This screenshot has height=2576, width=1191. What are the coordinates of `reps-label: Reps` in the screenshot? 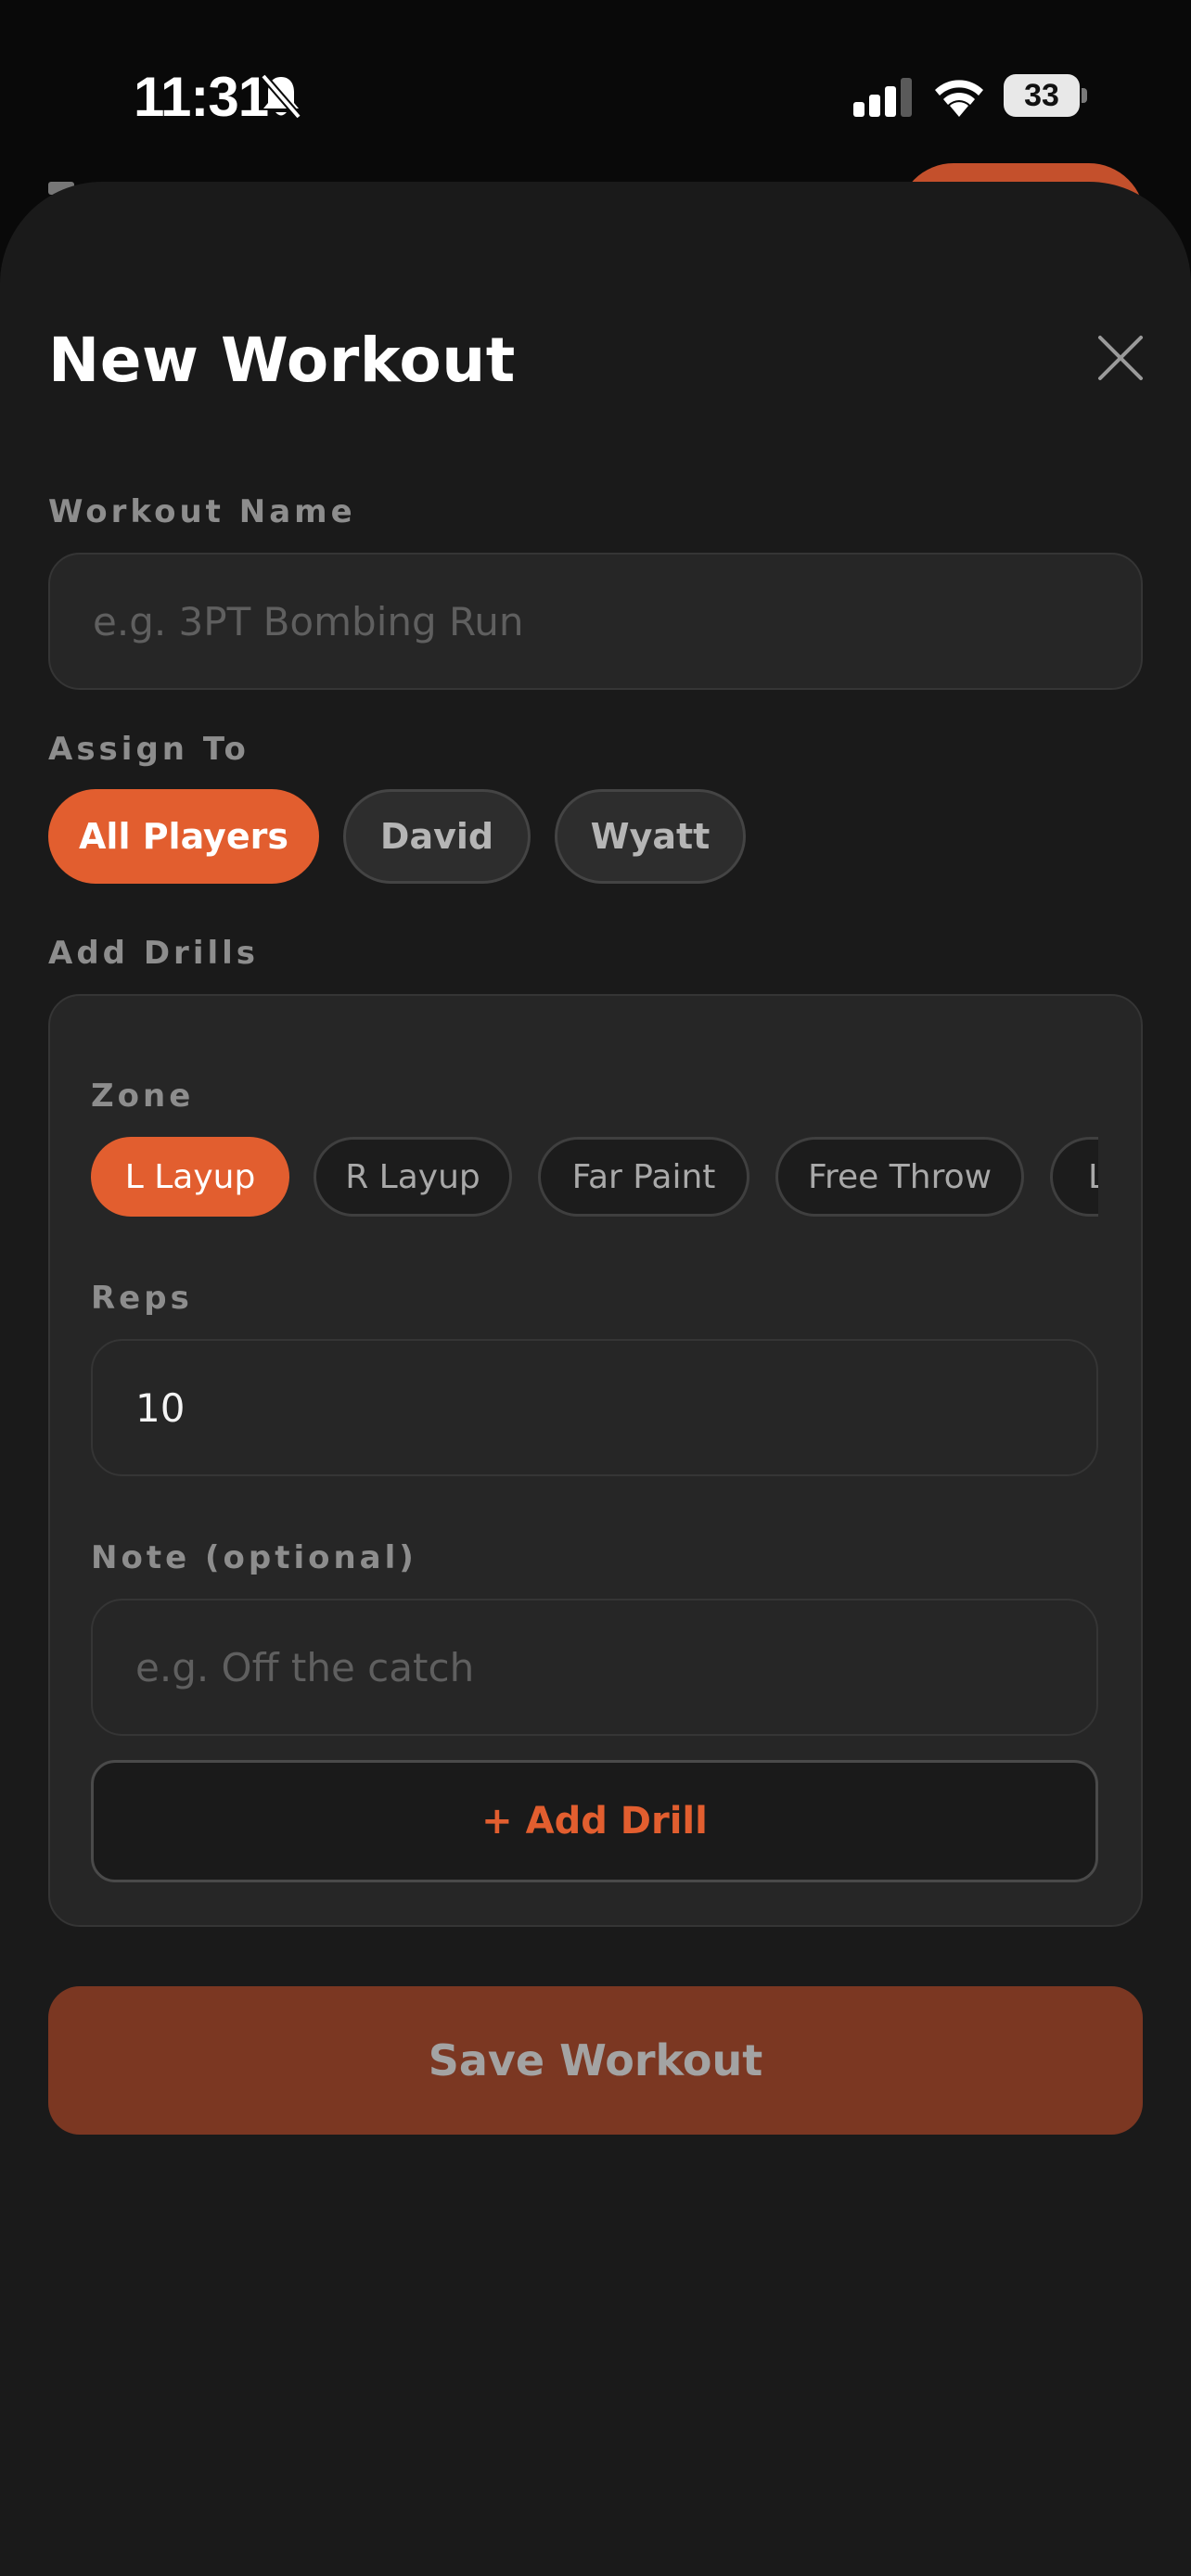 It's located at (142, 1298).